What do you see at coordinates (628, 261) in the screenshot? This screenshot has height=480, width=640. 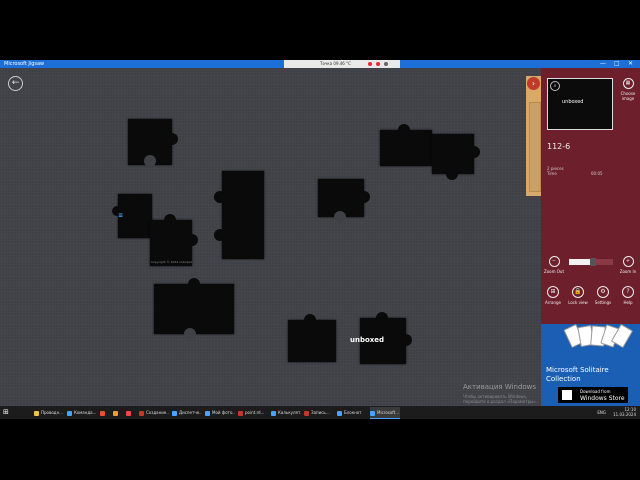 I see `zoom-in-icon: +` at bounding box center [628, 261].